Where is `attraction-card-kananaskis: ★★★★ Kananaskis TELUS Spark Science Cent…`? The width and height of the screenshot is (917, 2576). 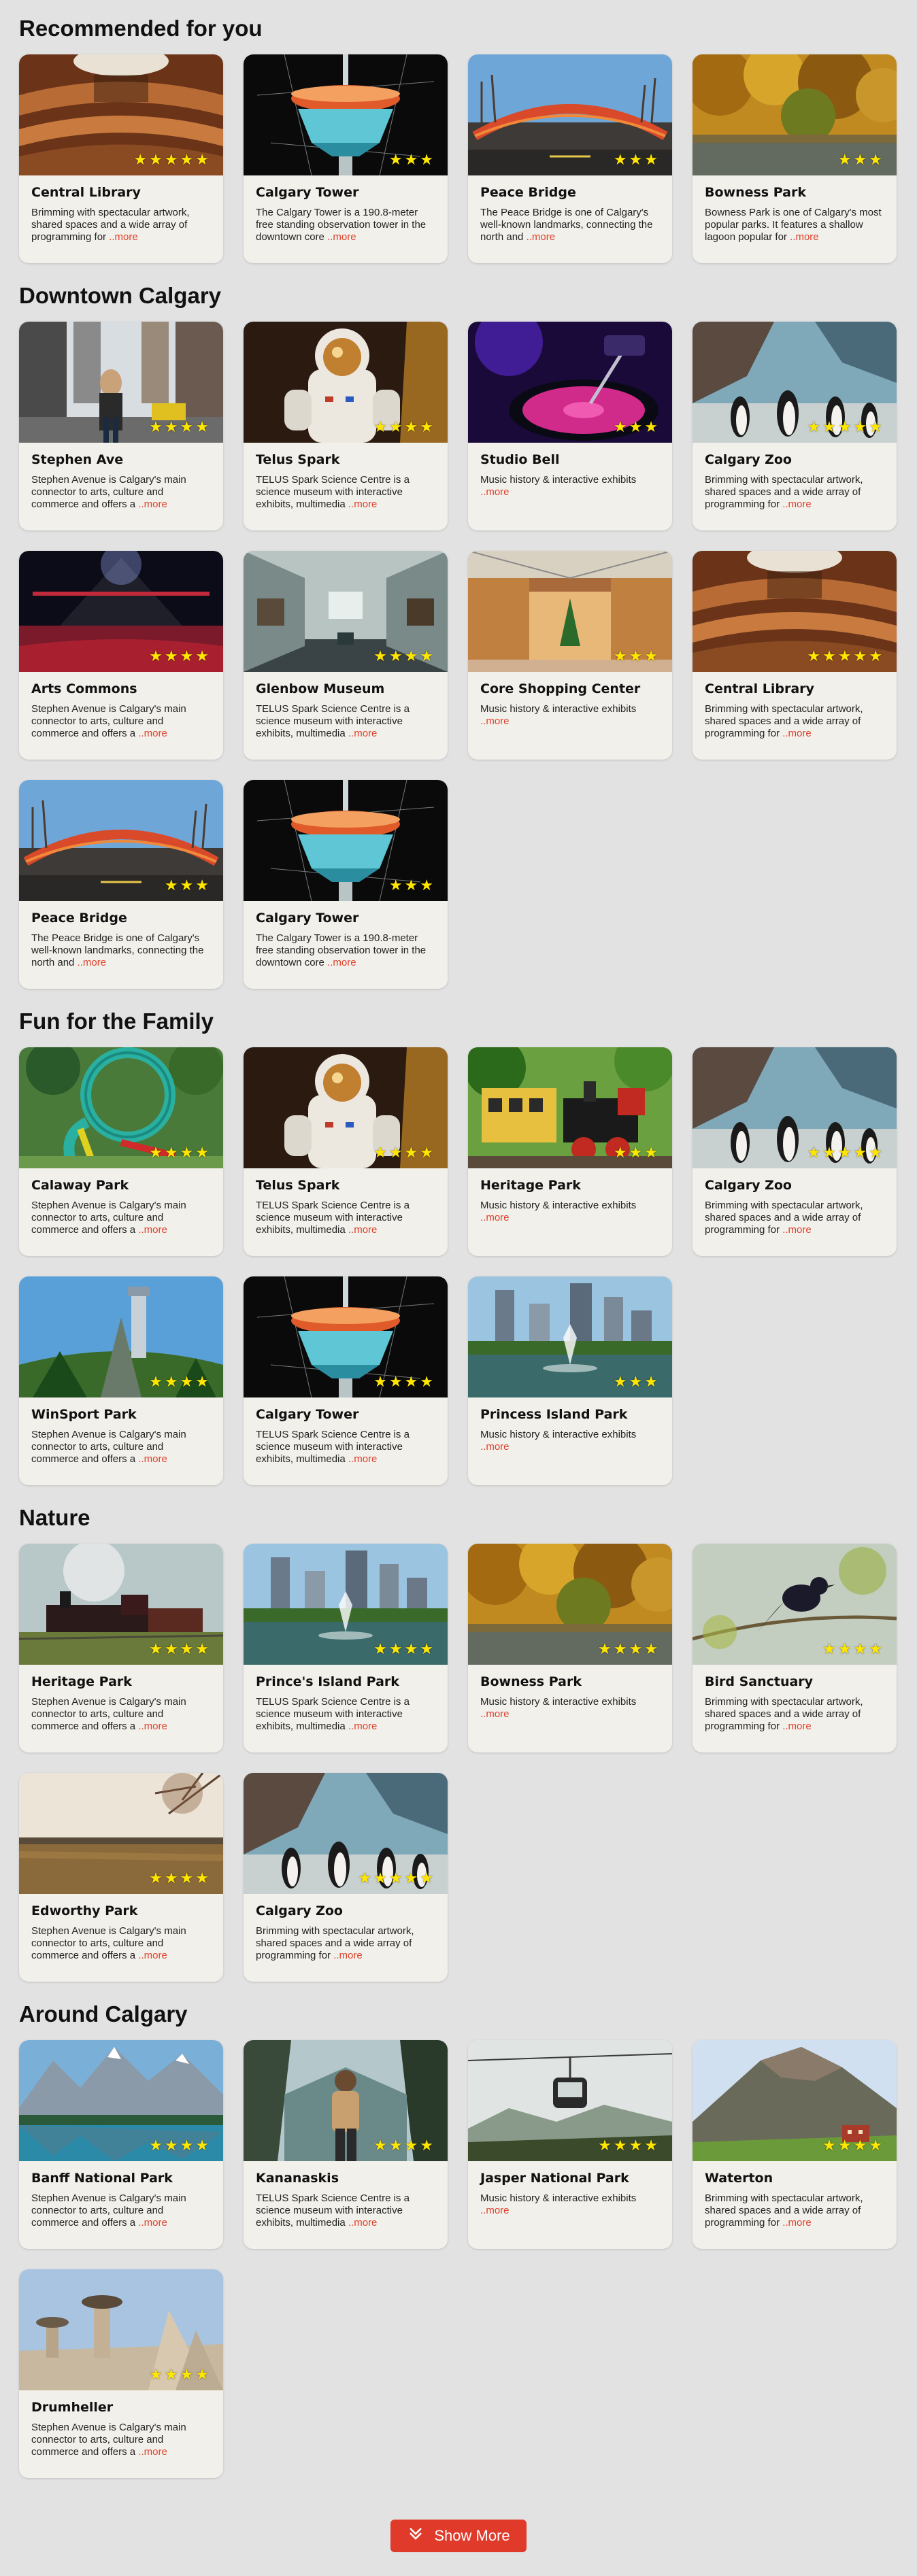 attraction-card-kananaskis: ★★★★ Kananaskis TELUS Spark Science Cent… is located at coordinates (346, 2144).